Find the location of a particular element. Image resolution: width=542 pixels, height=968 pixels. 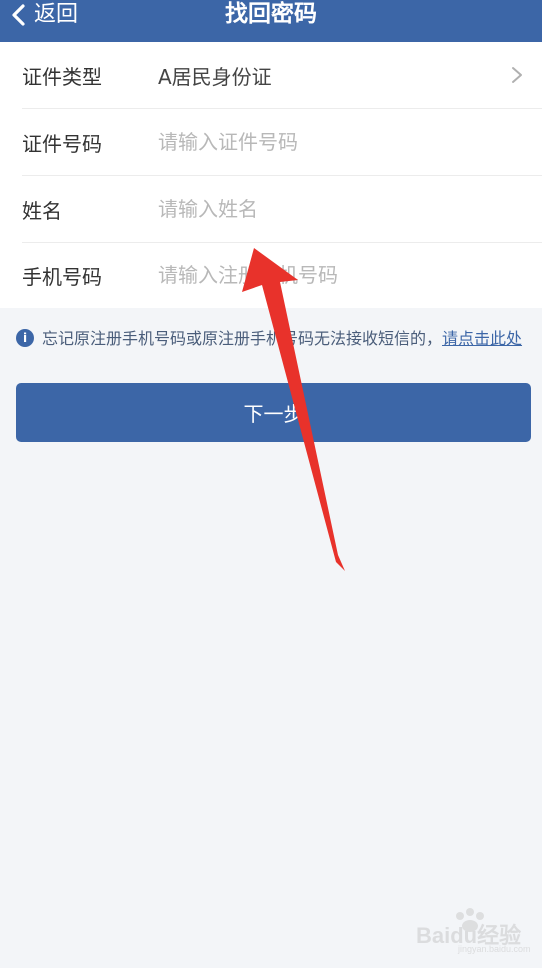

id-type-row: 证件类型 A居民身份证 is located at coordinates (282, 75).